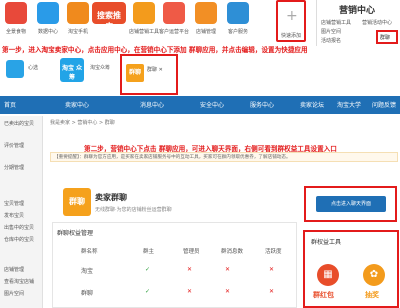 Image resolution: width=400 pixels, height=308 pixels. Describe the element at coordinates (87, 271) in the screenshot. I see `row-name: 淘宝` at that location.